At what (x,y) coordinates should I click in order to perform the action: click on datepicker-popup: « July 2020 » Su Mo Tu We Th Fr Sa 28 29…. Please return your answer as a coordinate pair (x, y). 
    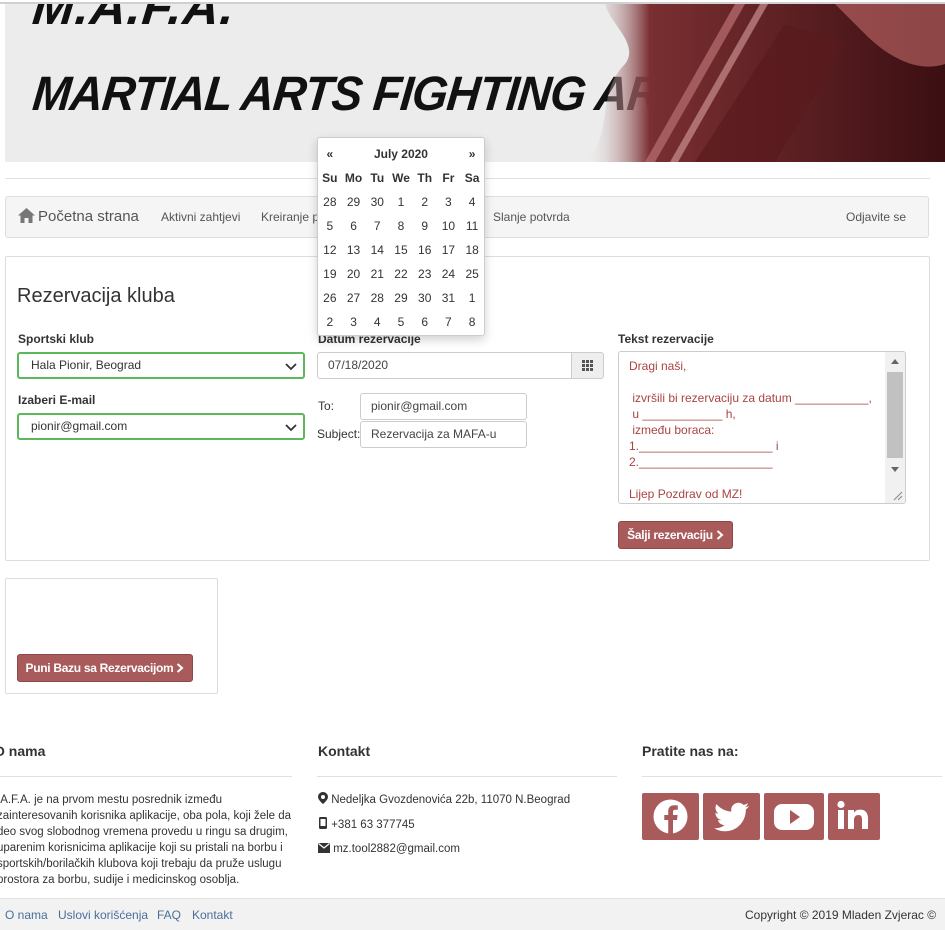
    Looking at the image, I should click on (401, 236).